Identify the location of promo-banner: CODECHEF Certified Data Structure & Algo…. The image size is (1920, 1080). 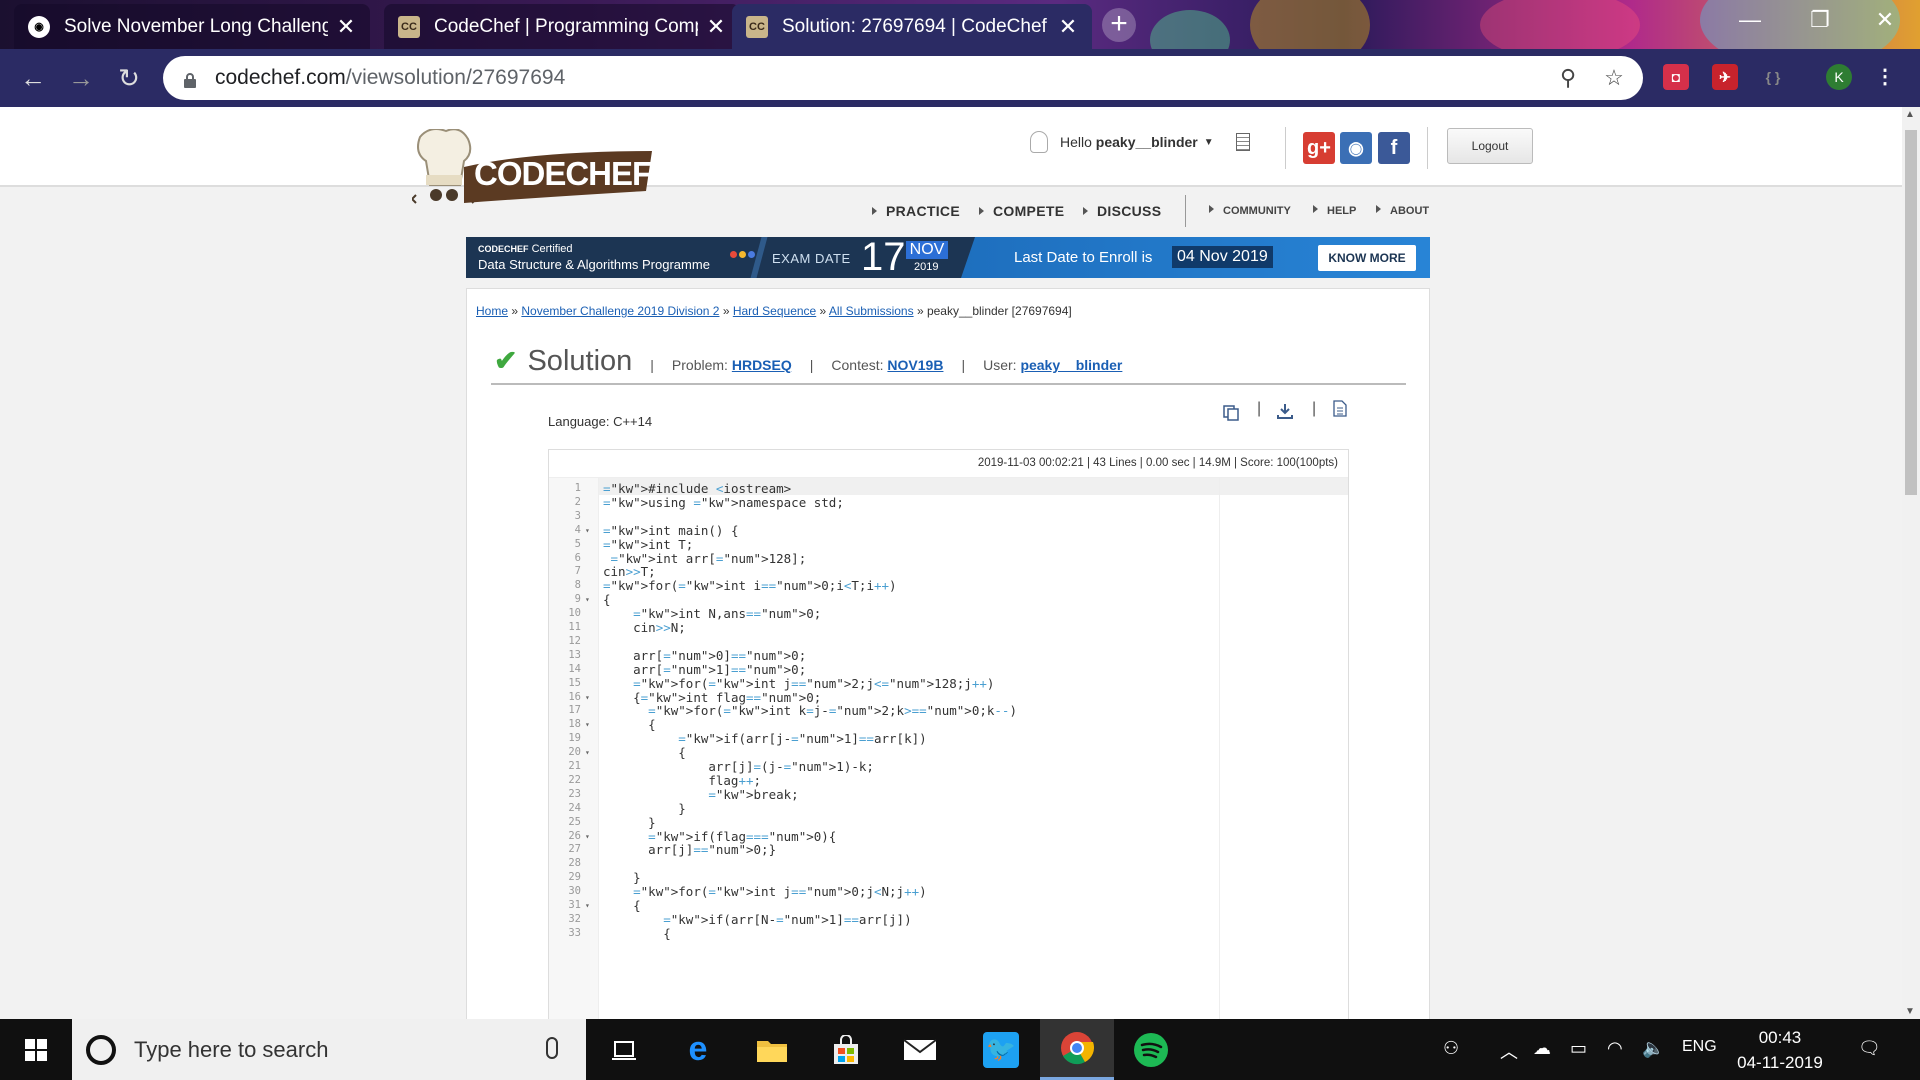
(948, 257).